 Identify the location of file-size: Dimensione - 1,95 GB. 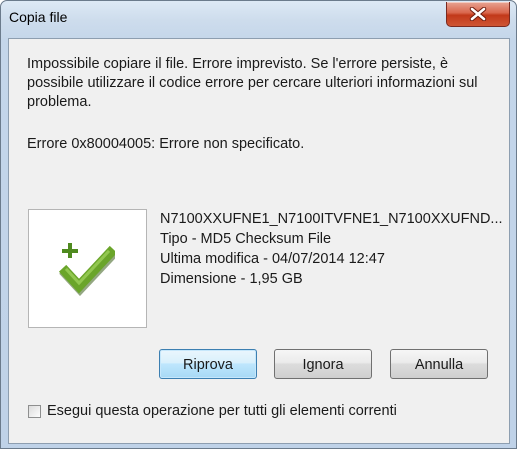
(231, 279).